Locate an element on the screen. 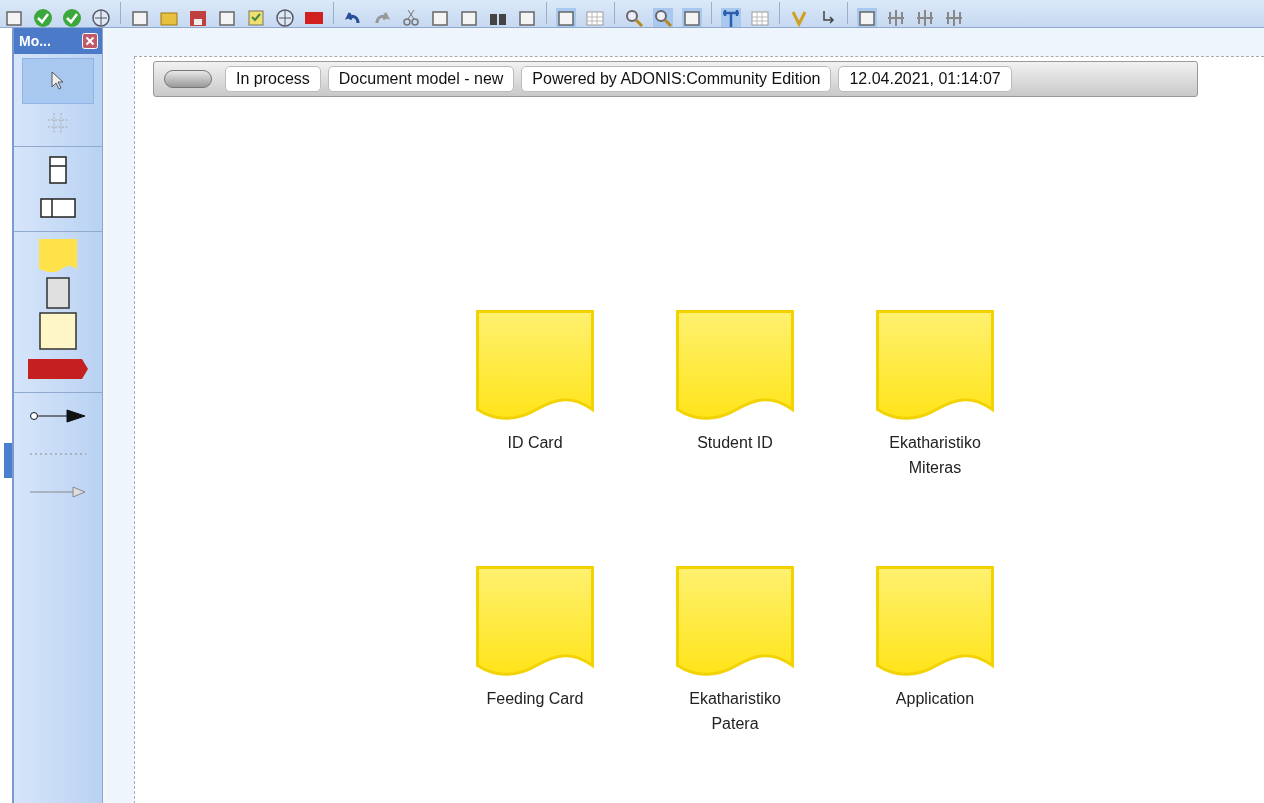  process-arrow-icon is located at coordinates (58, 369).